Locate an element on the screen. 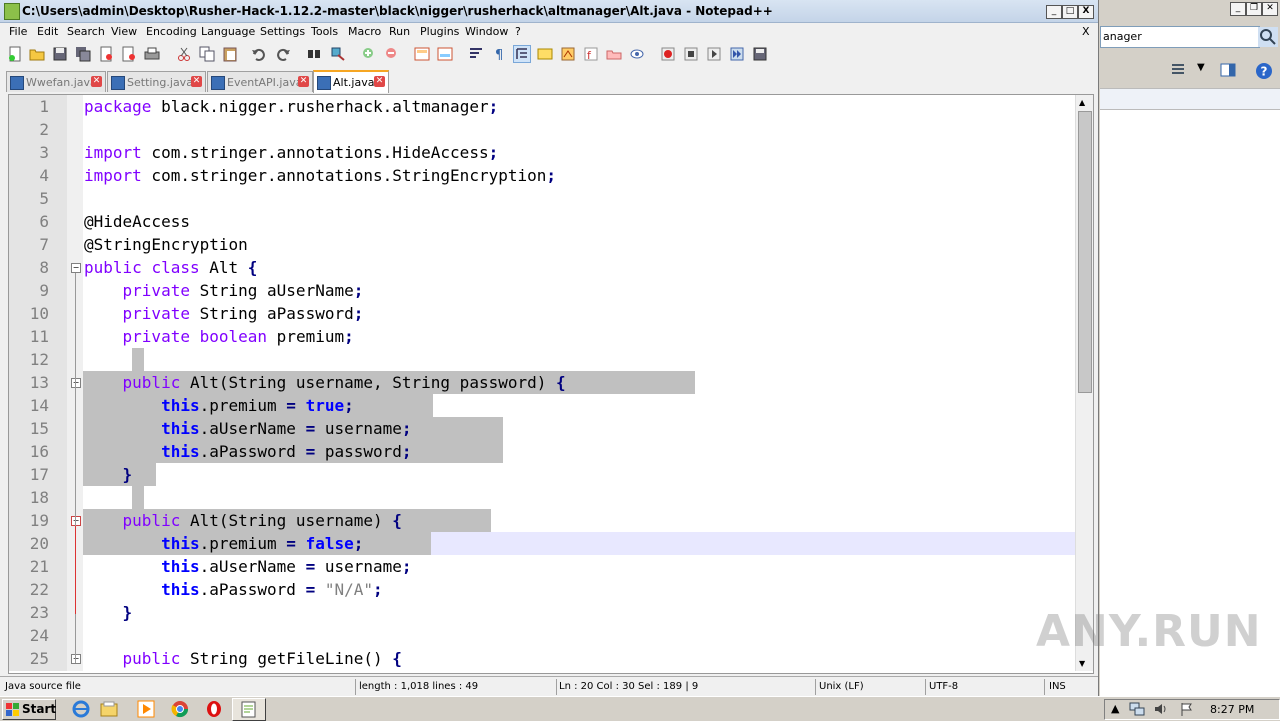  menu-tools: Tools is located at coordinates (324, 31).